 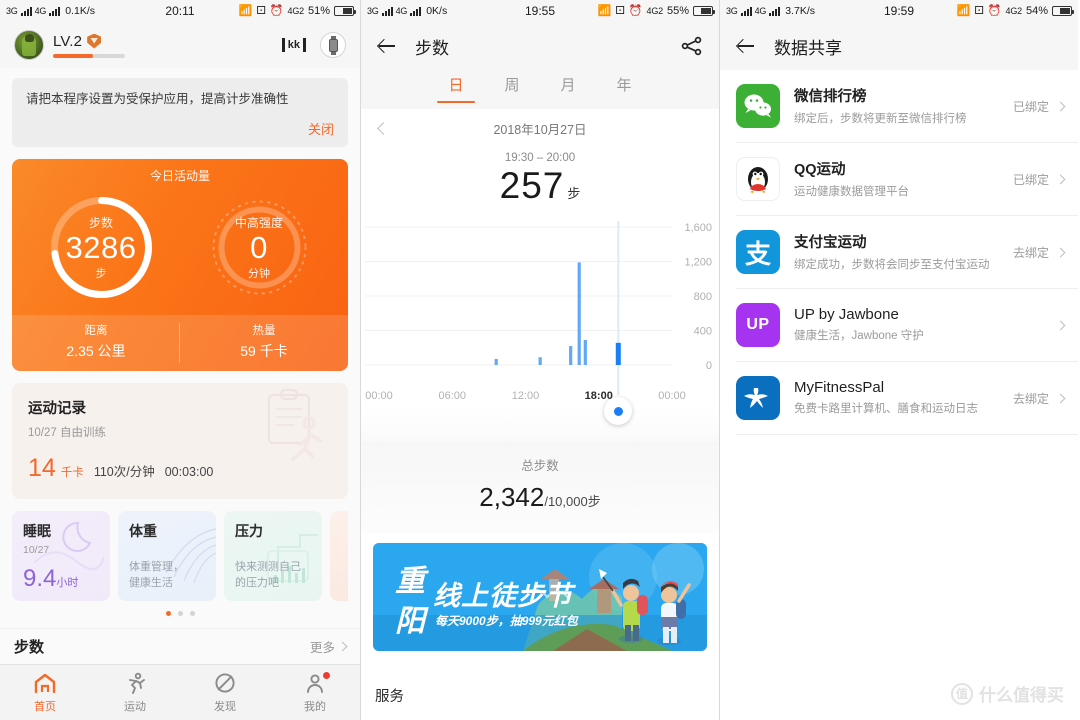 I want to click on record-duration: 00:03:00, so click(x=189, y=471).